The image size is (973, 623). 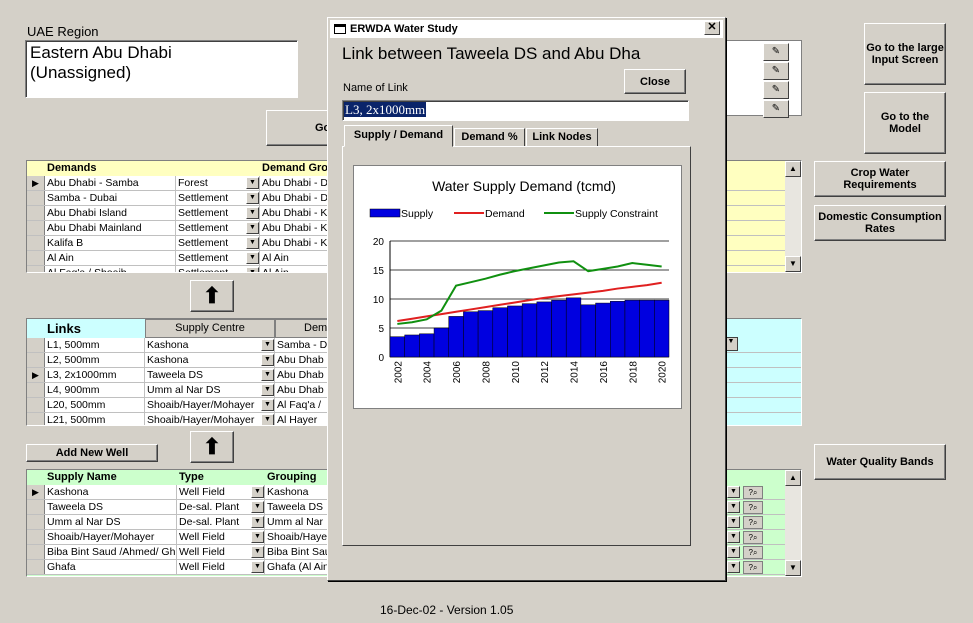 What do you see at coordinates (111, 492) in the screenshot?
I see `supply-name: Kashona` at bounding box center [111, 492].